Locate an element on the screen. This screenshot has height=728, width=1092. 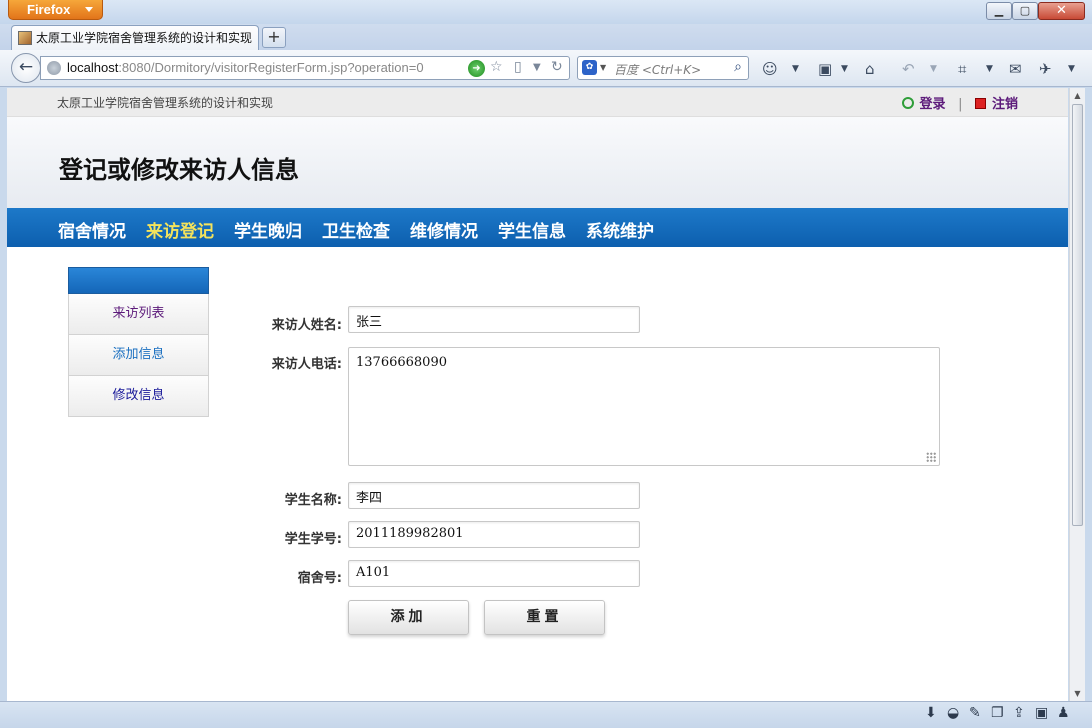
vertical-scrollbar: ▲ ▼ is located at coordinates (1077, 394).